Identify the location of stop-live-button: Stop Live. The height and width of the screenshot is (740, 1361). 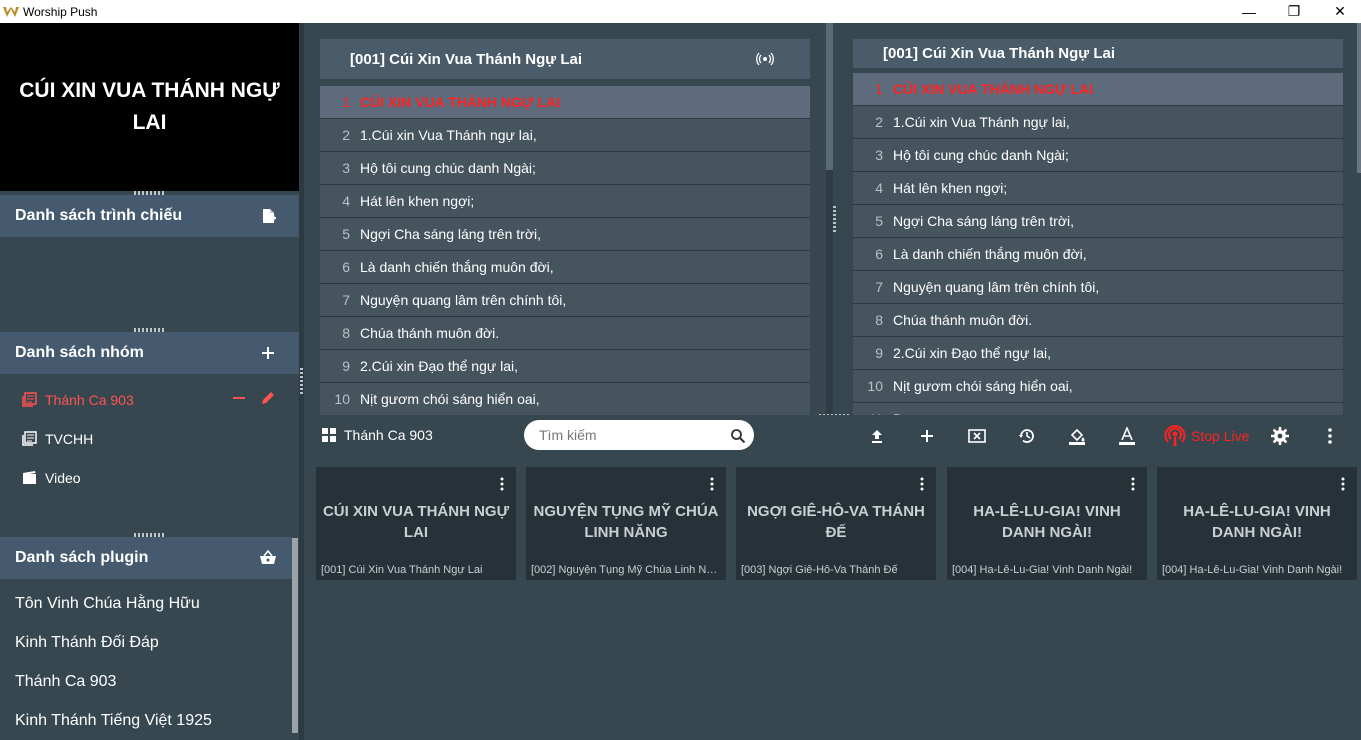
(1206, 436).